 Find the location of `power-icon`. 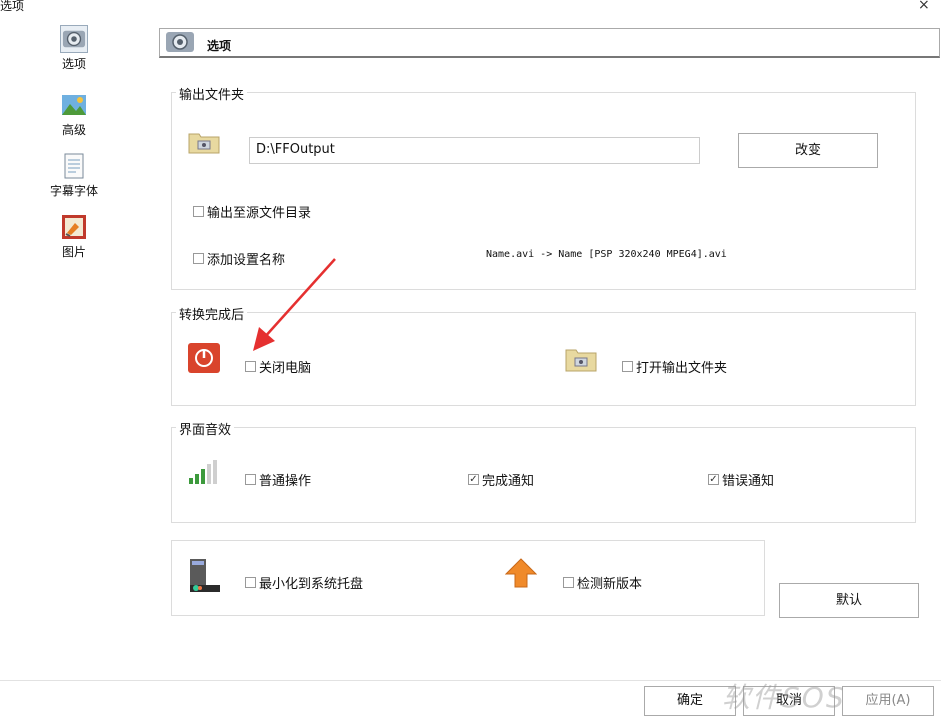

power-icon is located at coordinates (204, 358).